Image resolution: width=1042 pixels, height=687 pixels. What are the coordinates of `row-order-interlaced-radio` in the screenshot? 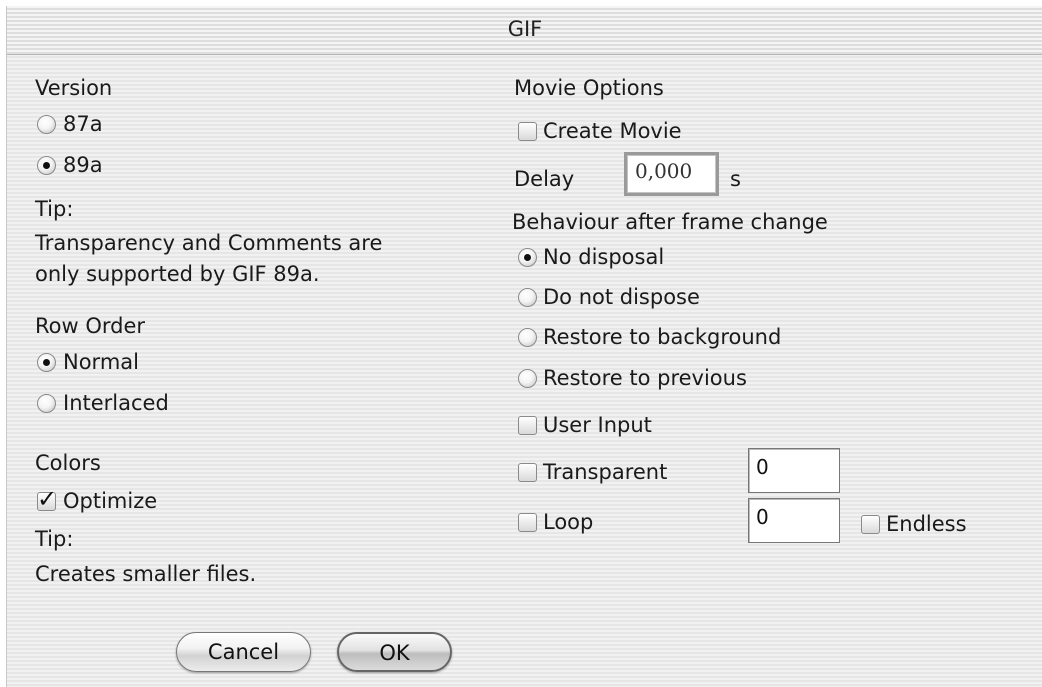 It's located at (46, 403).